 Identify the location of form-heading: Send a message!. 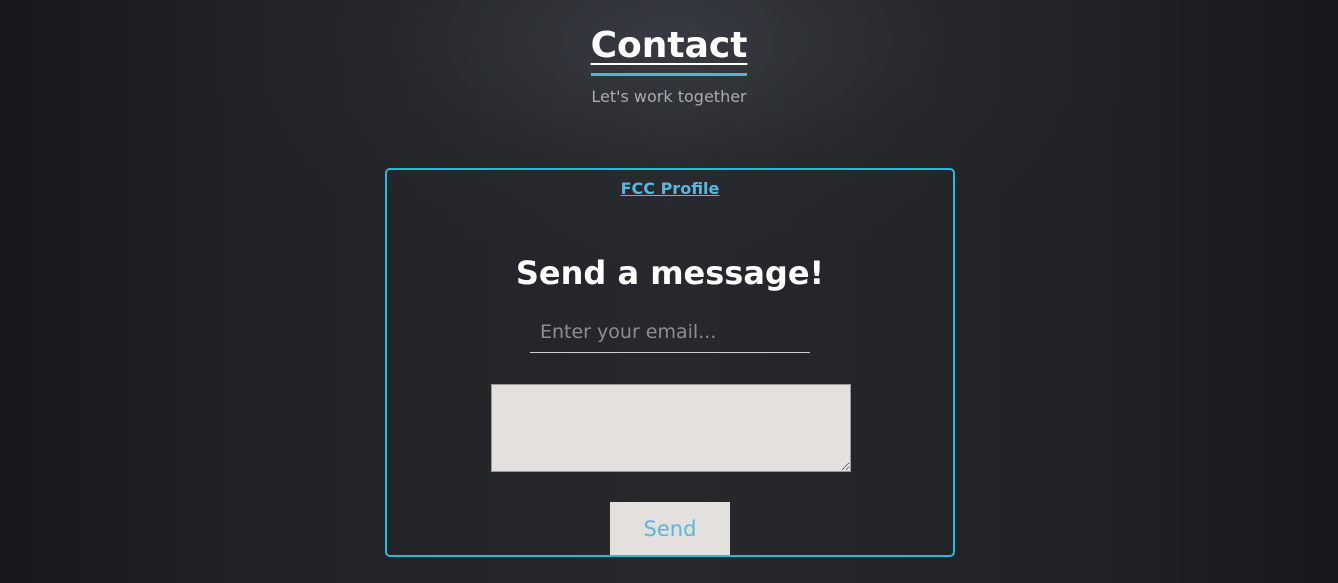
(670, 273).